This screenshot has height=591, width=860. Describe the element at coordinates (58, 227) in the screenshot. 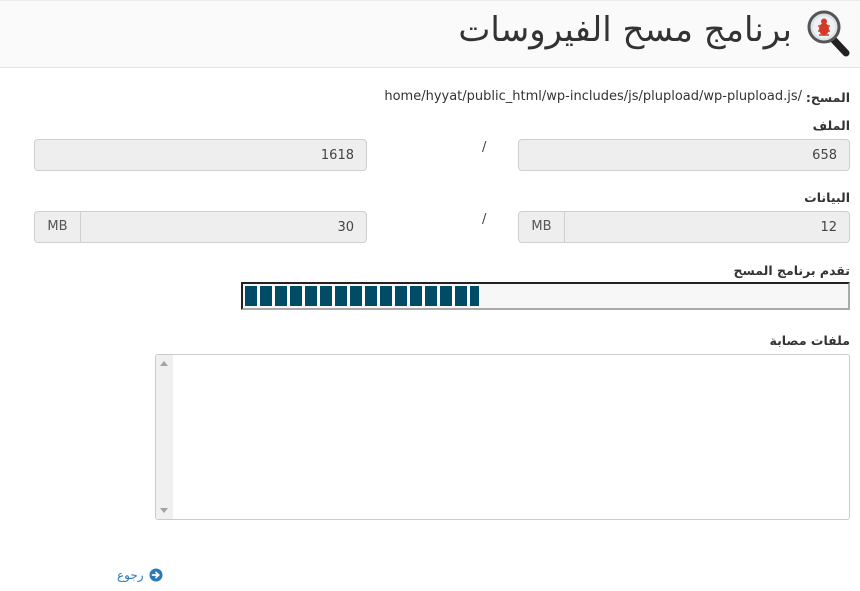

I see `data-total-unit: MB` at that location.